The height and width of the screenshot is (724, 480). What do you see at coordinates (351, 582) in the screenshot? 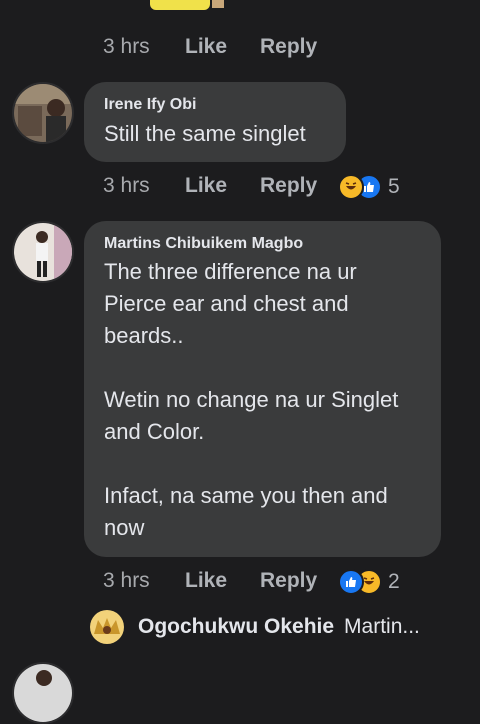
I see `like-reaction-icon` at bounding box center [351, 582].